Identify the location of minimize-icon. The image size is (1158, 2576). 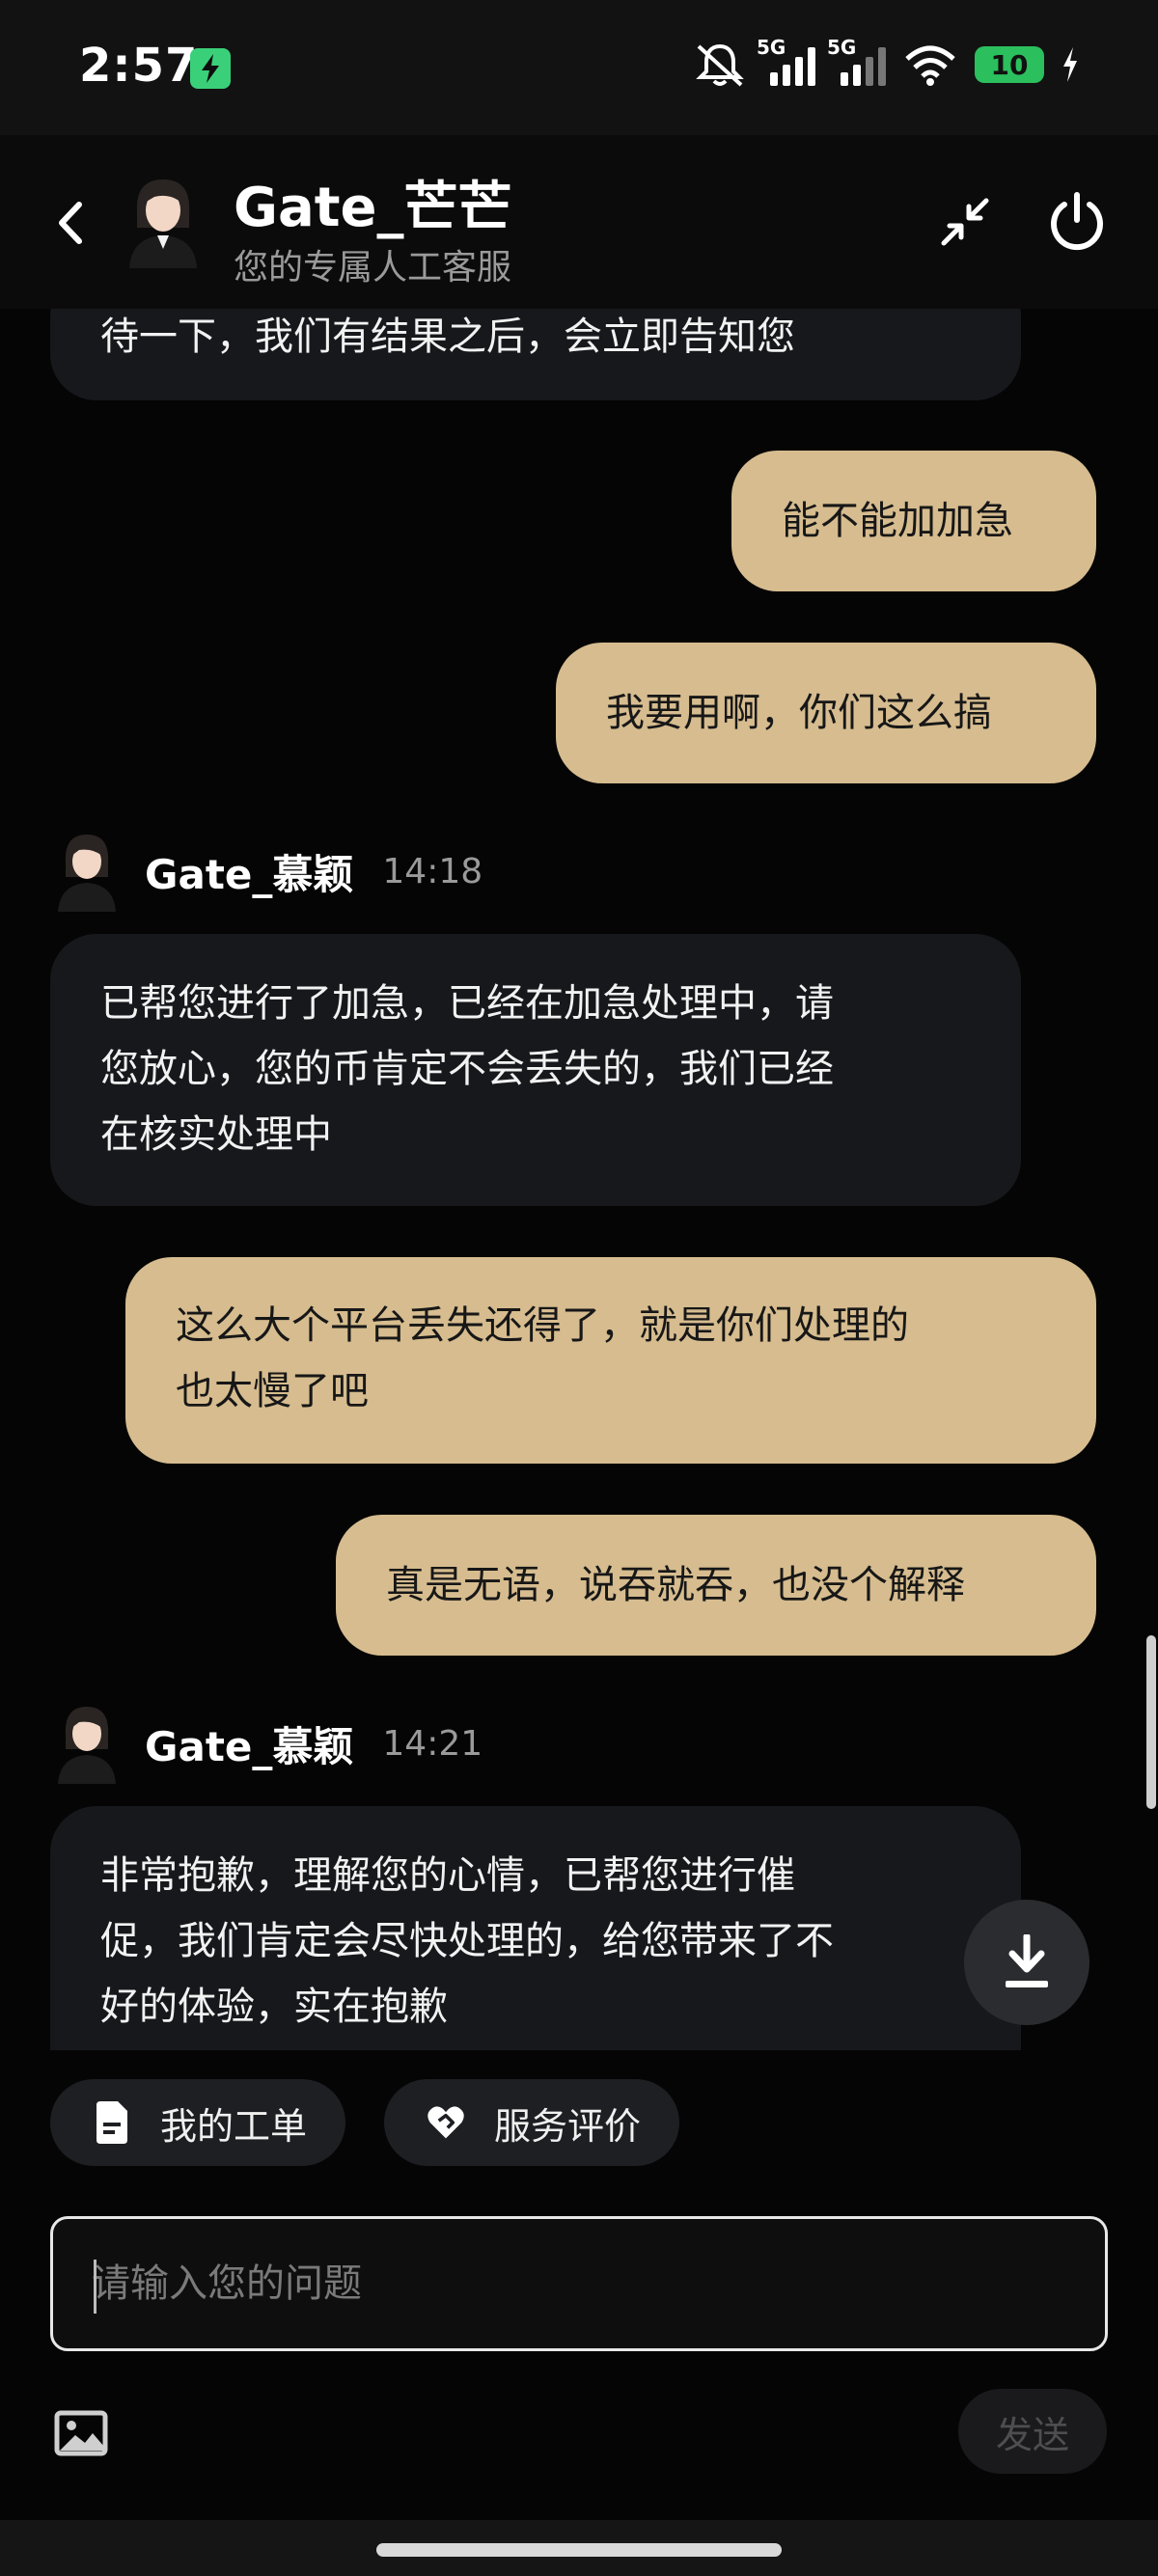
(965, 222).